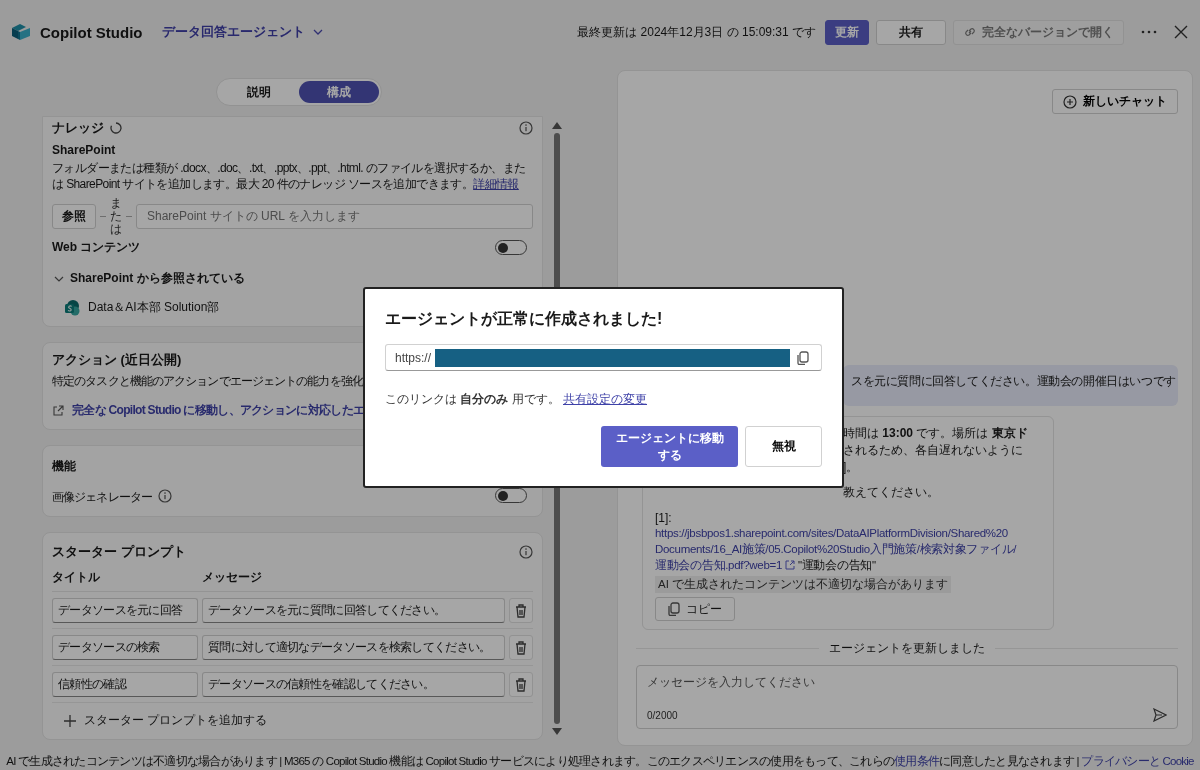 The width and height of the screenshot is (1200, 770). Describe the element at coordinates (831, 533) in the screenshot. I see `citation-link: https://jbsbpos1.sharepoint.com/sites/DataAIPlatformDivision/Shared%20` at that location.